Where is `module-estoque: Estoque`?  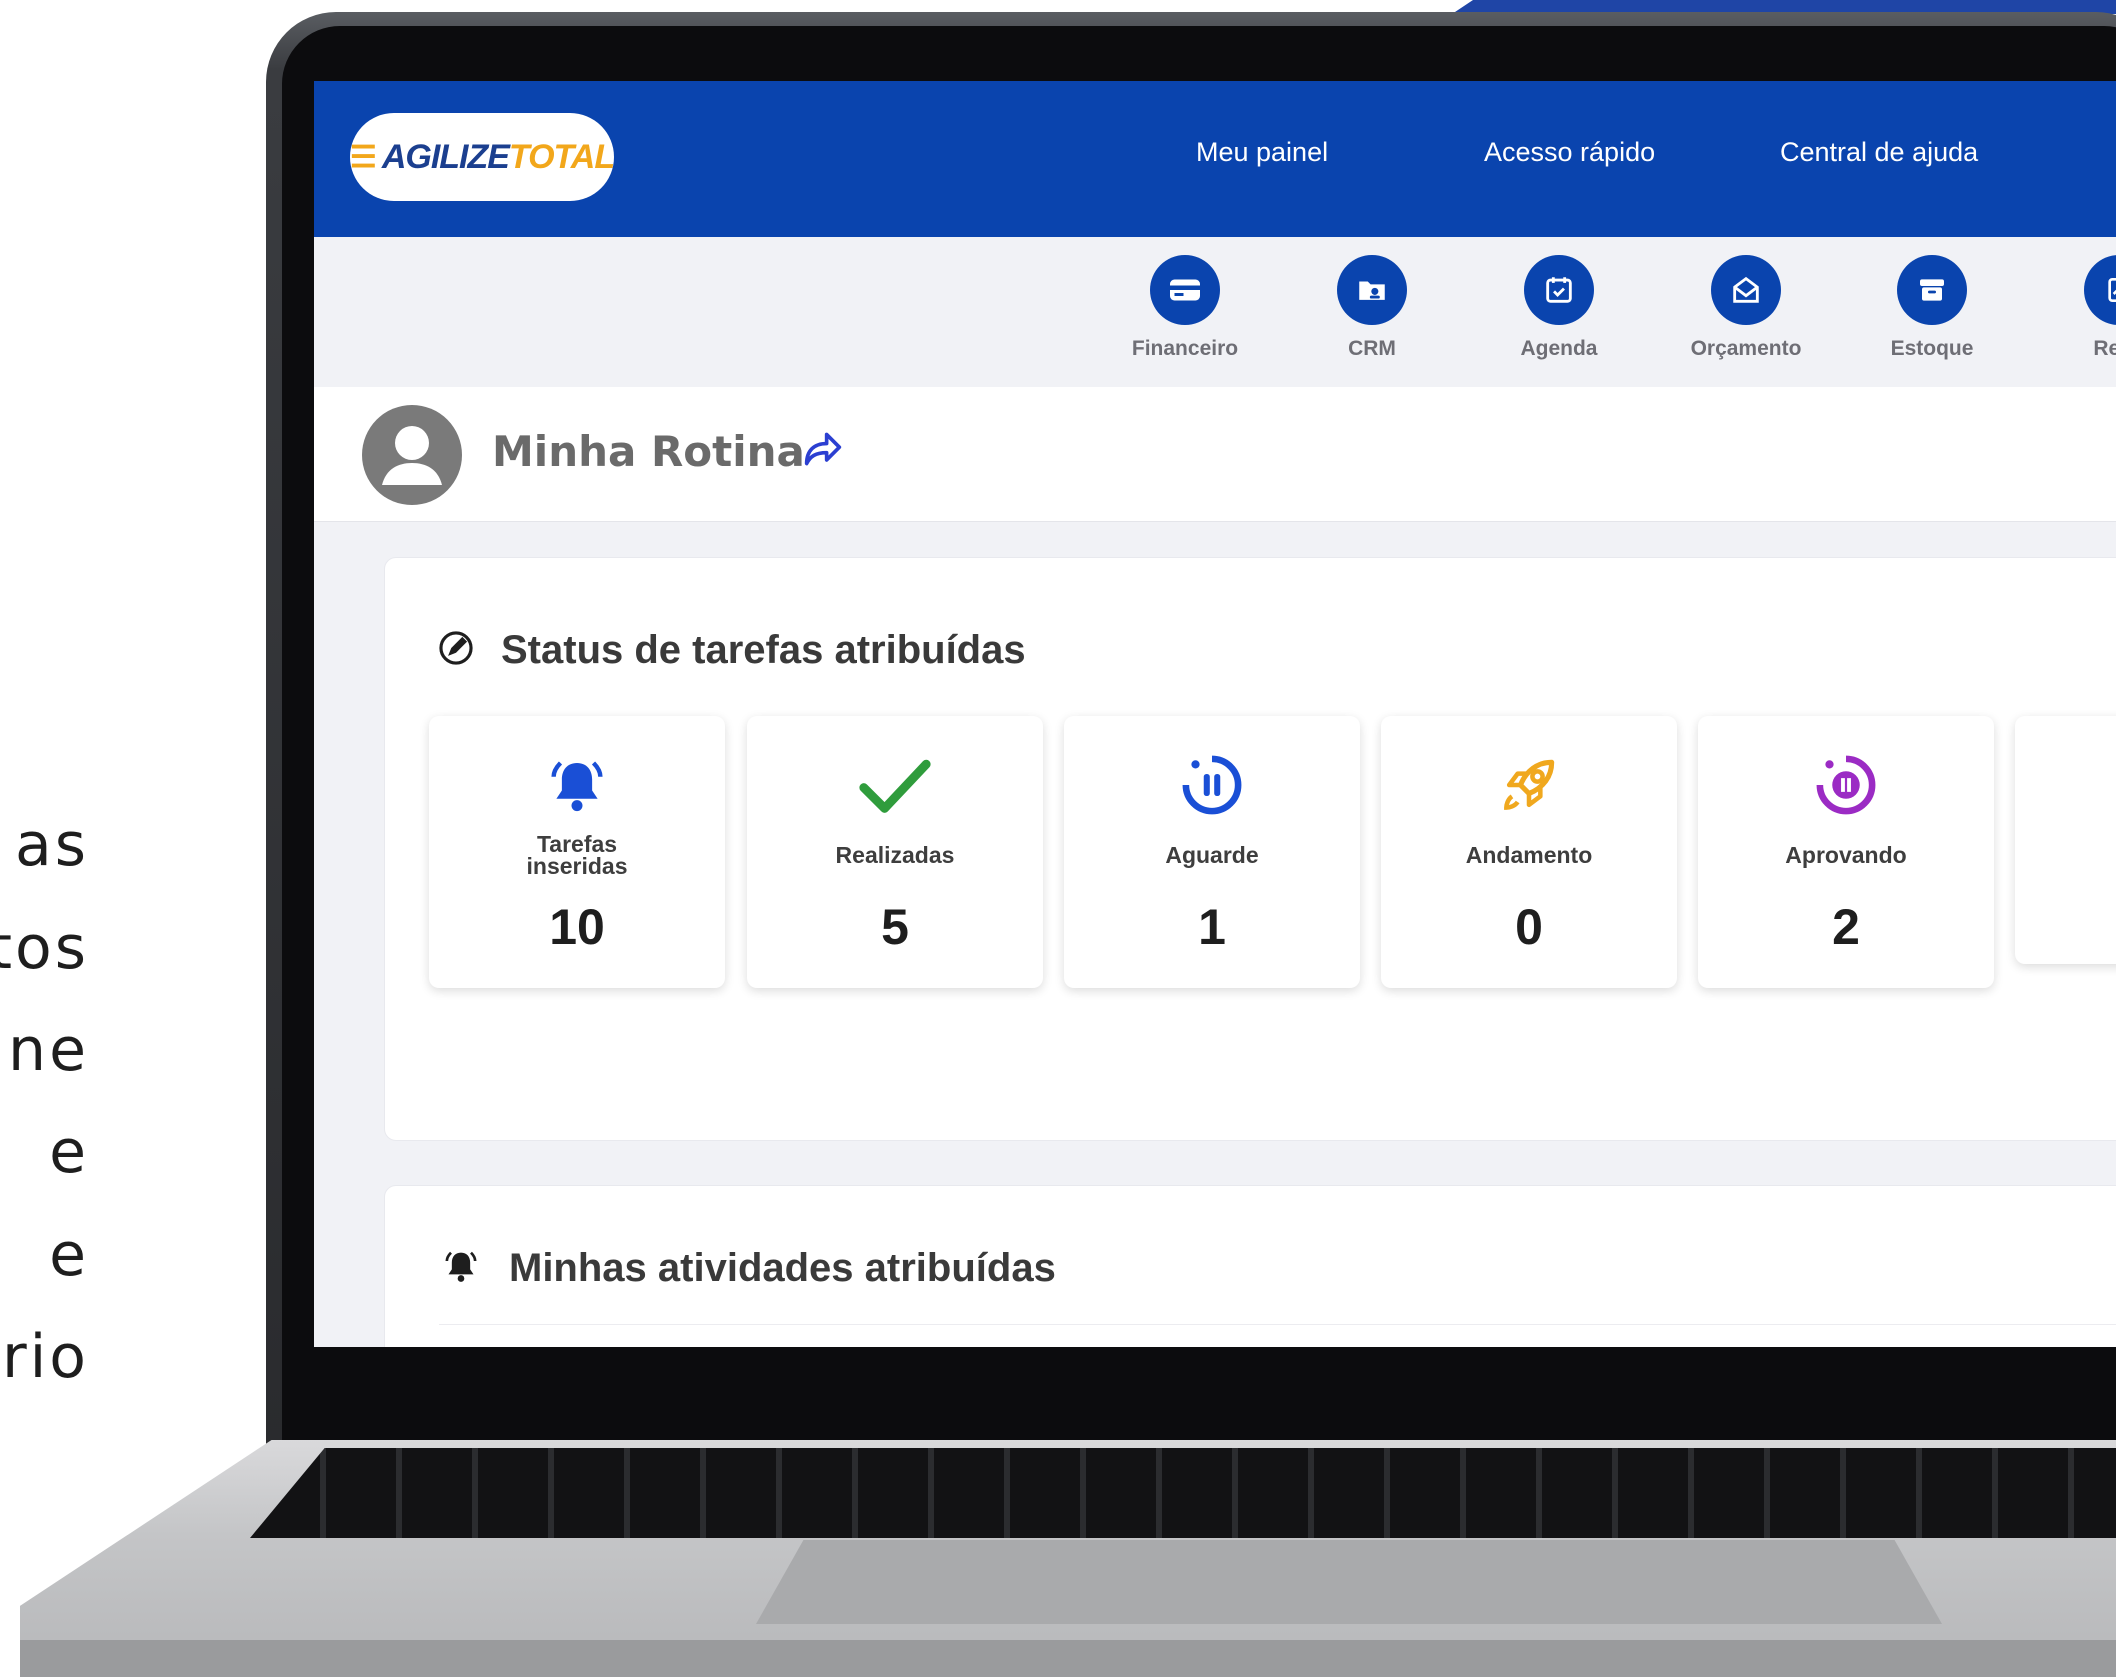 module-estoque: Estoque is located at coordinates (1932, 308).